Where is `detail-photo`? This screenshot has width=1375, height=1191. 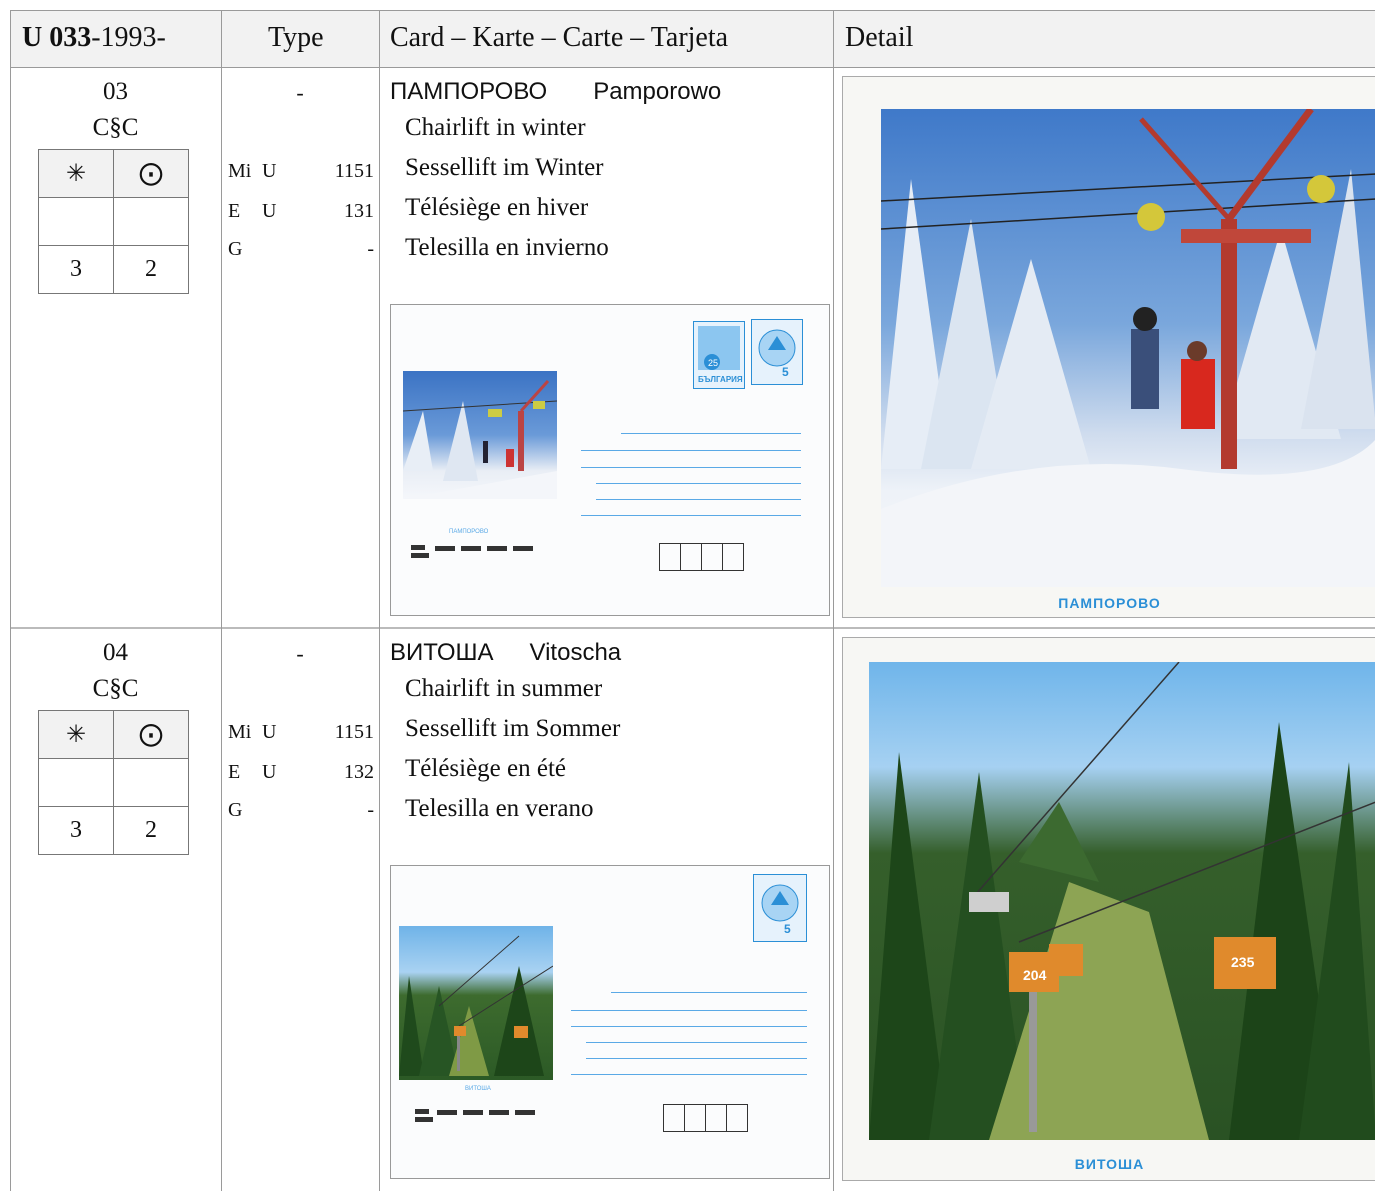 detail-photo is located at coordinates (1128, 348).